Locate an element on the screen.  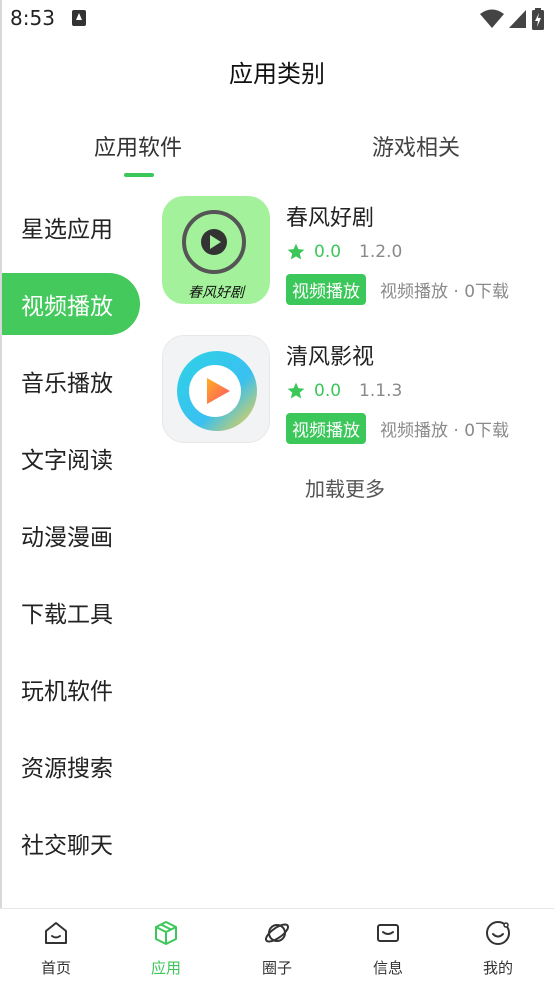
app-version: 1.2.0 is located at coordinates (381, 252).